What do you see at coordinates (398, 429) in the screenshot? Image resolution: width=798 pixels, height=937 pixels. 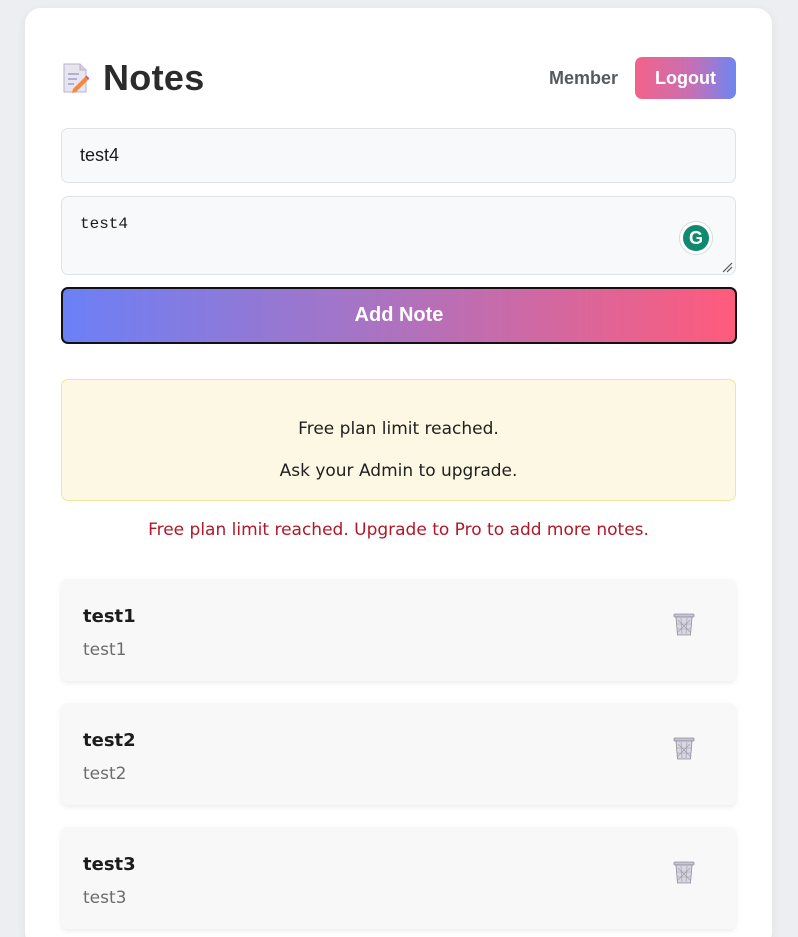 I see `limit-message: Free plan limit reached.` at bounding box center [398, 429].